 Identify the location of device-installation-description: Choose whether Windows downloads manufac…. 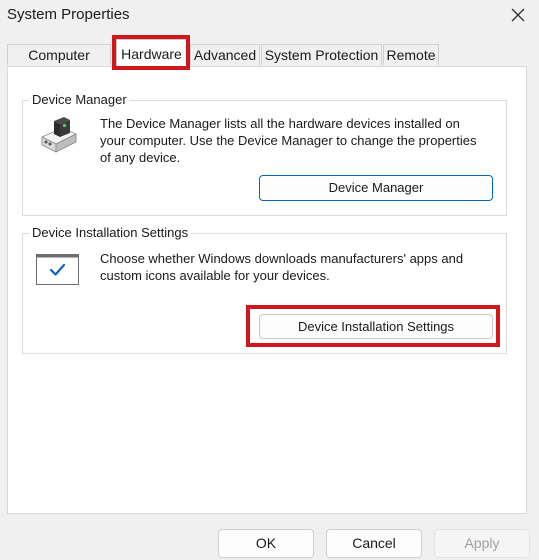
(300, 267).